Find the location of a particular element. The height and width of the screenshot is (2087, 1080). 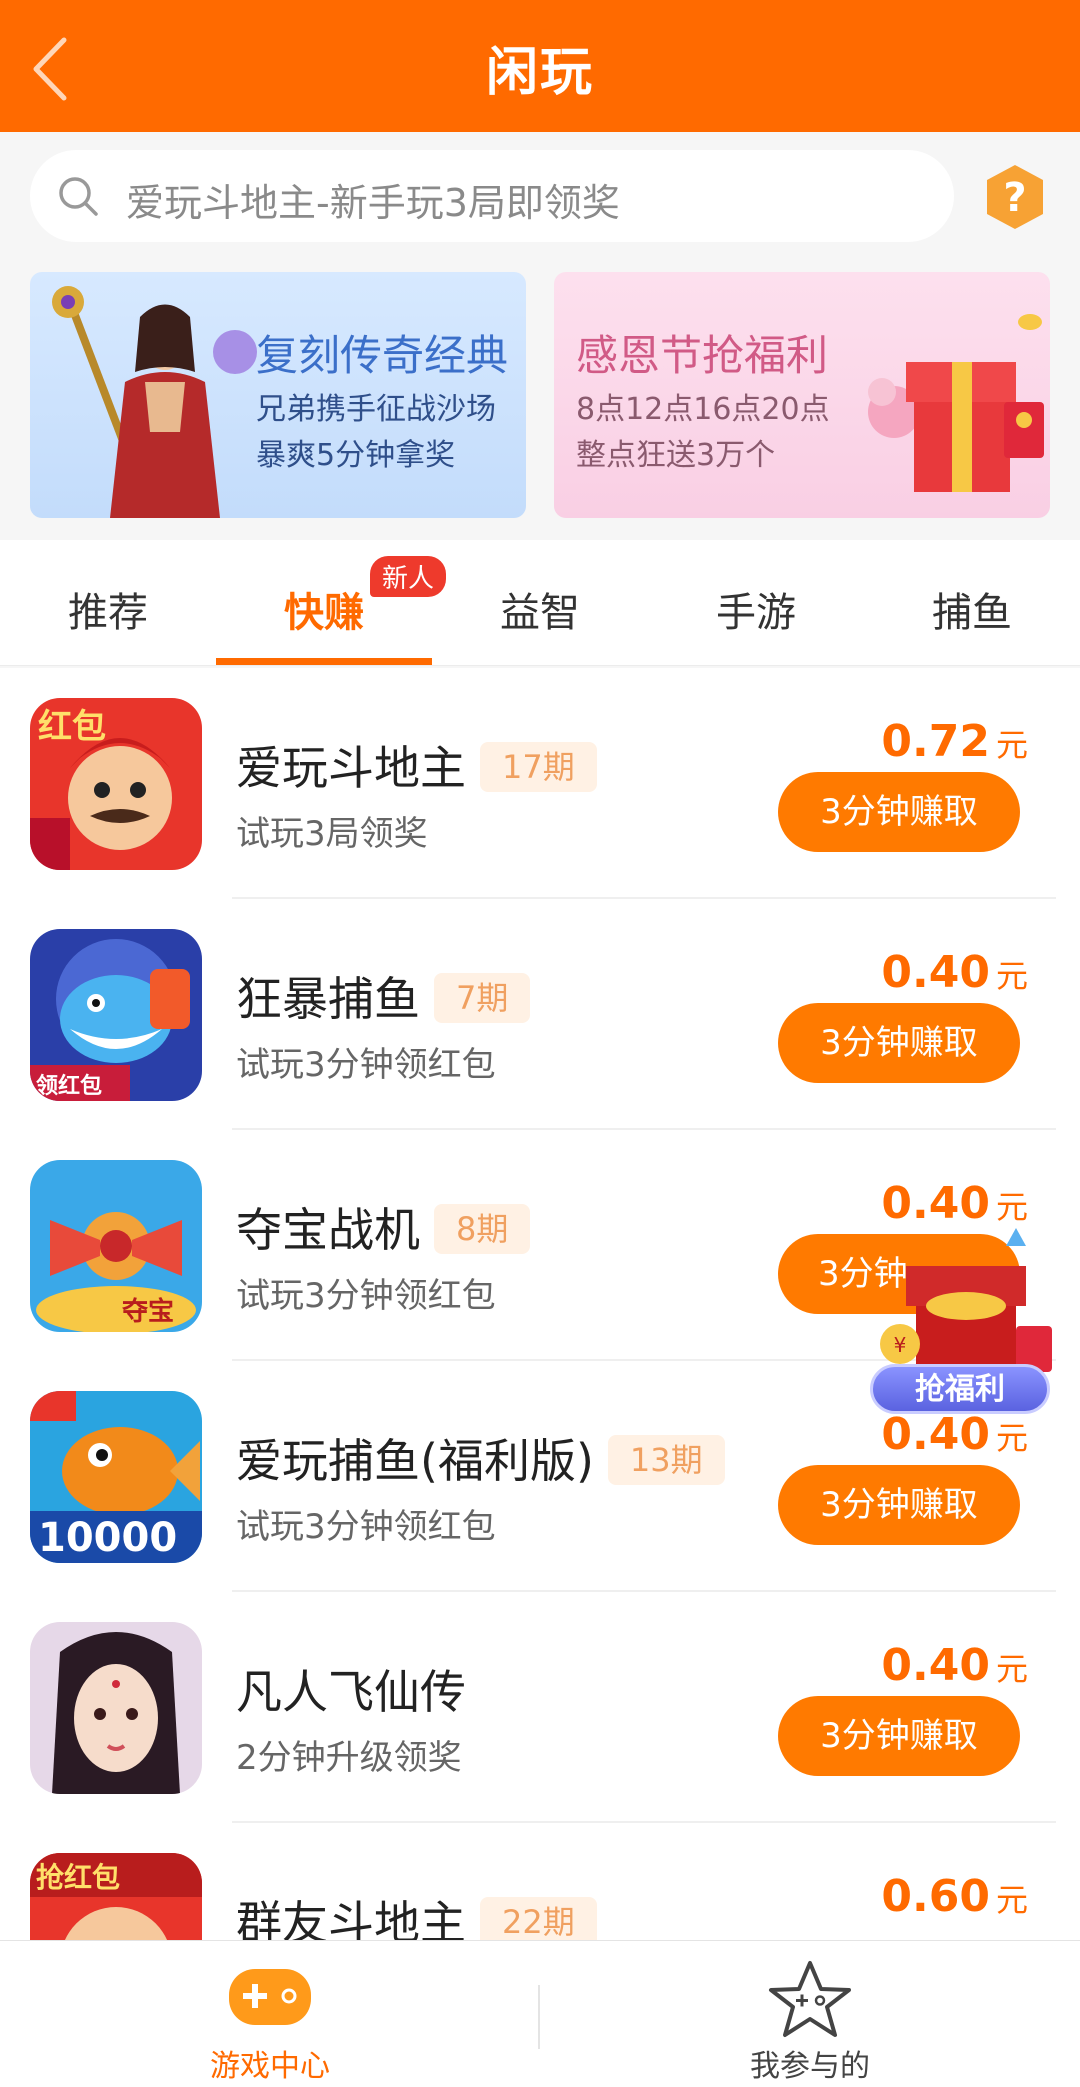

top-bar: 闲玩 is located at coordinates (540, 66).